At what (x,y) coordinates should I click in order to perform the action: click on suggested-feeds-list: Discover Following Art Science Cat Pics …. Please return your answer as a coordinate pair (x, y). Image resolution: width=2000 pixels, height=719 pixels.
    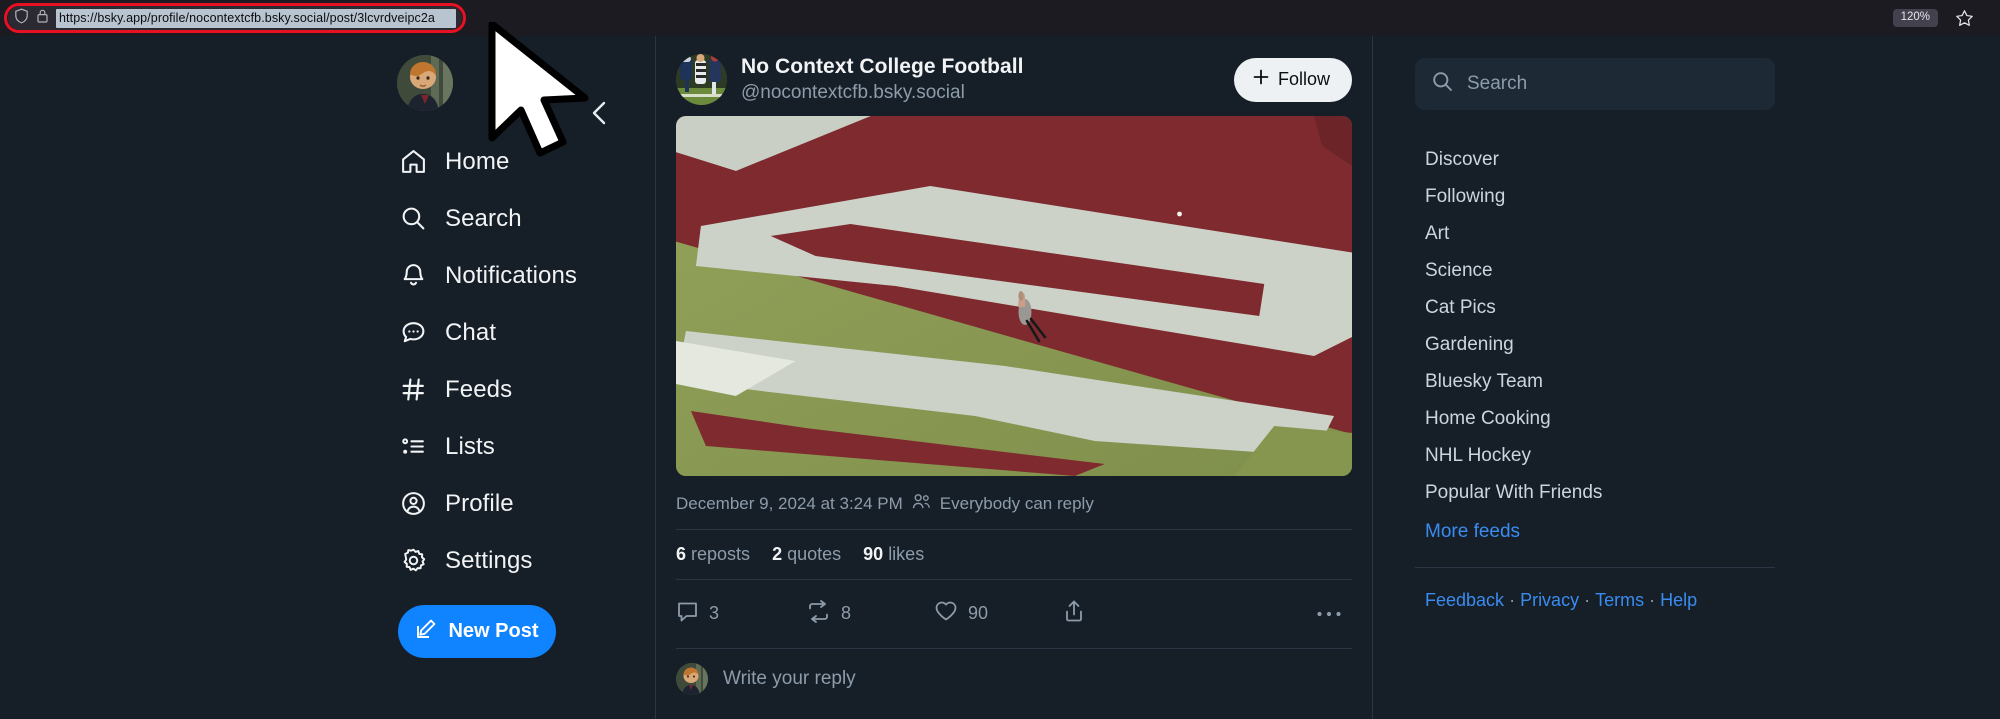
    Looking at the image, I should click on (1600, 345).